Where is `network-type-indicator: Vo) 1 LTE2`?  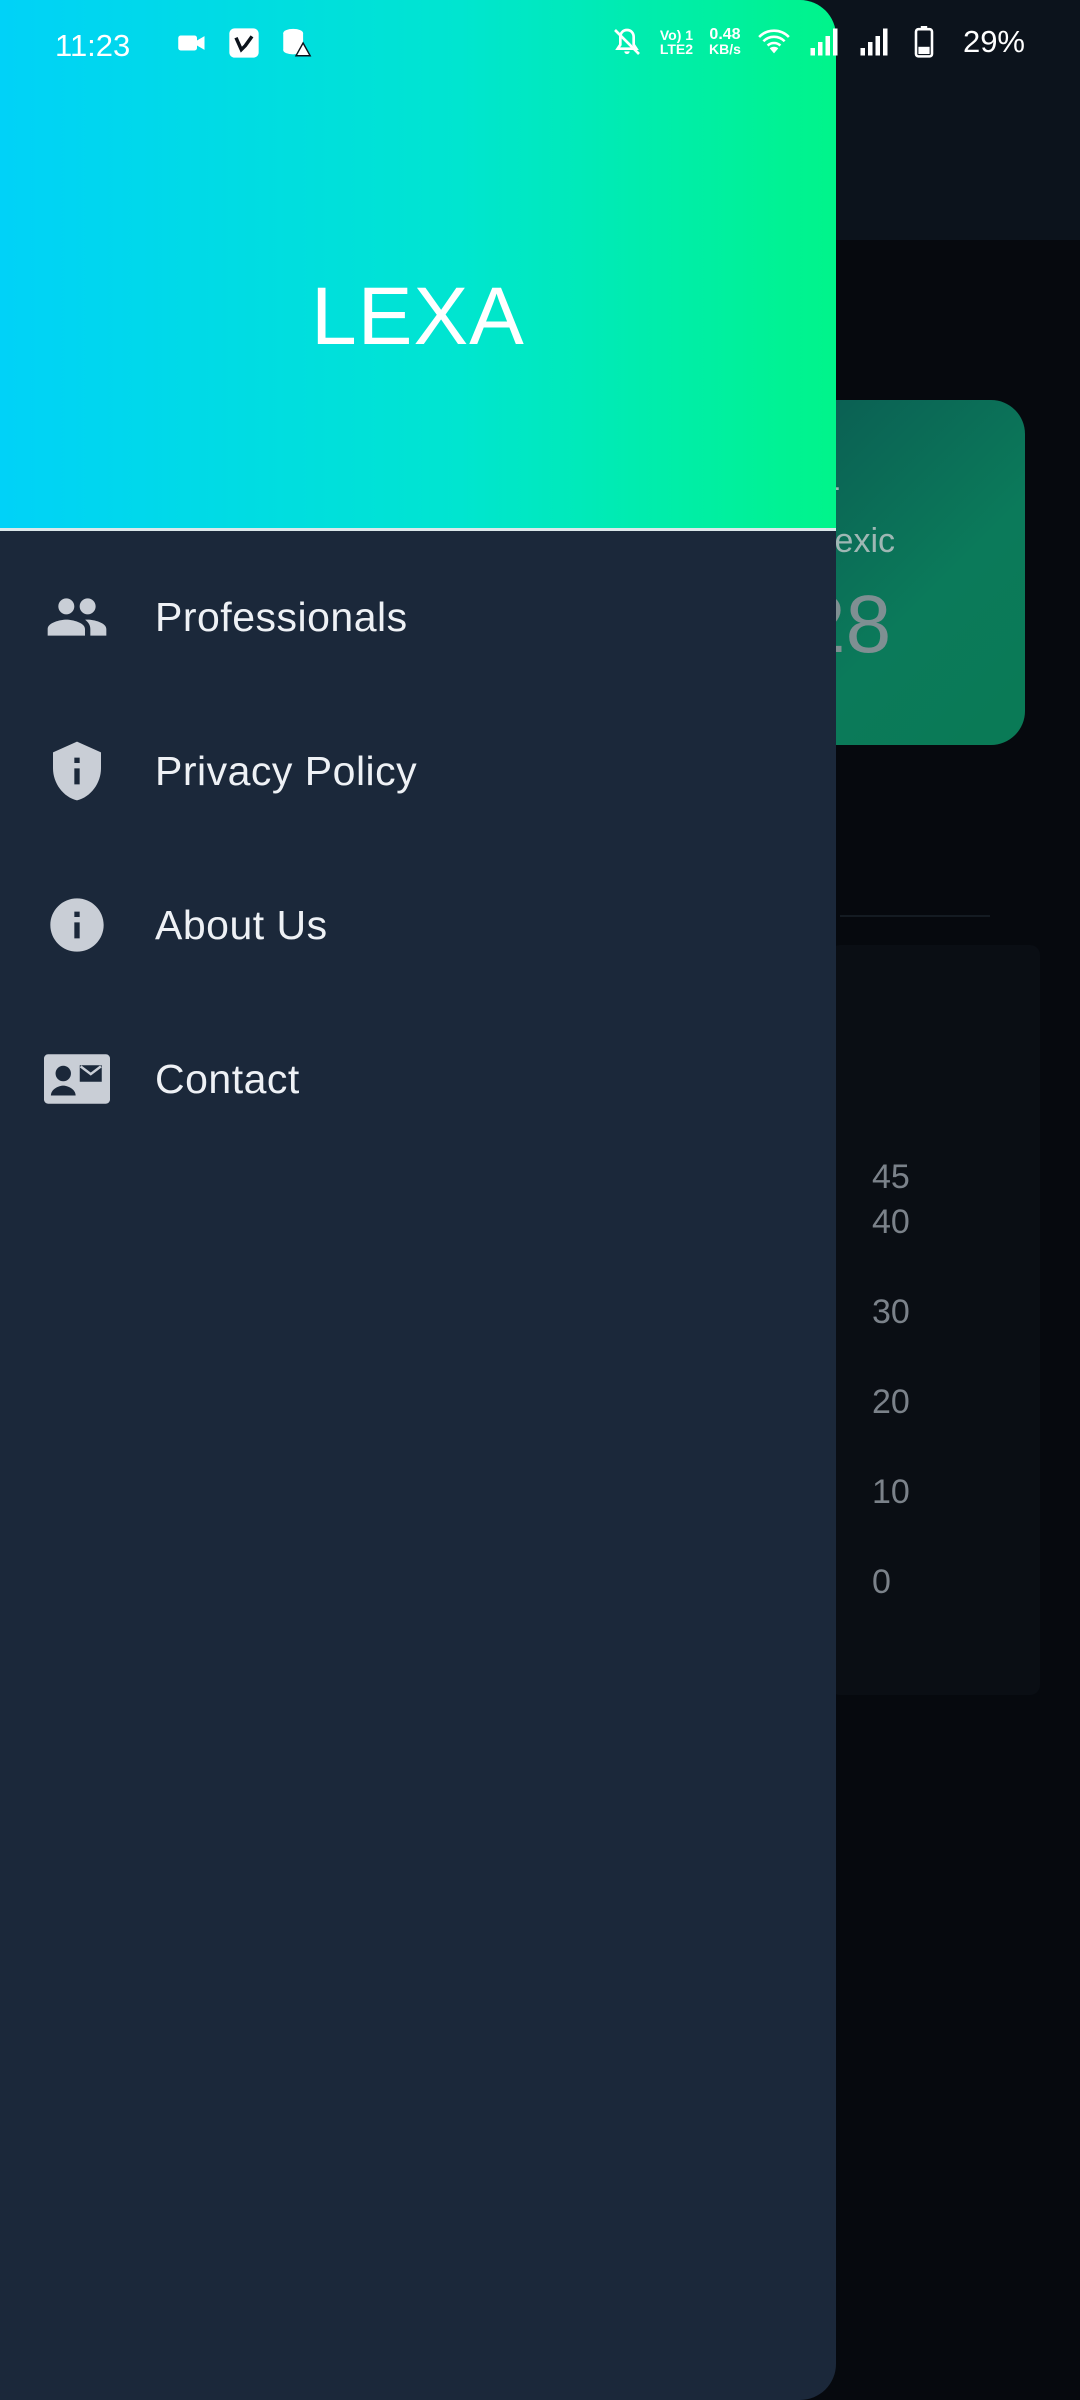
network-type-indicator: Vo) 1 LTE2 is located at coordinates (676, 42).